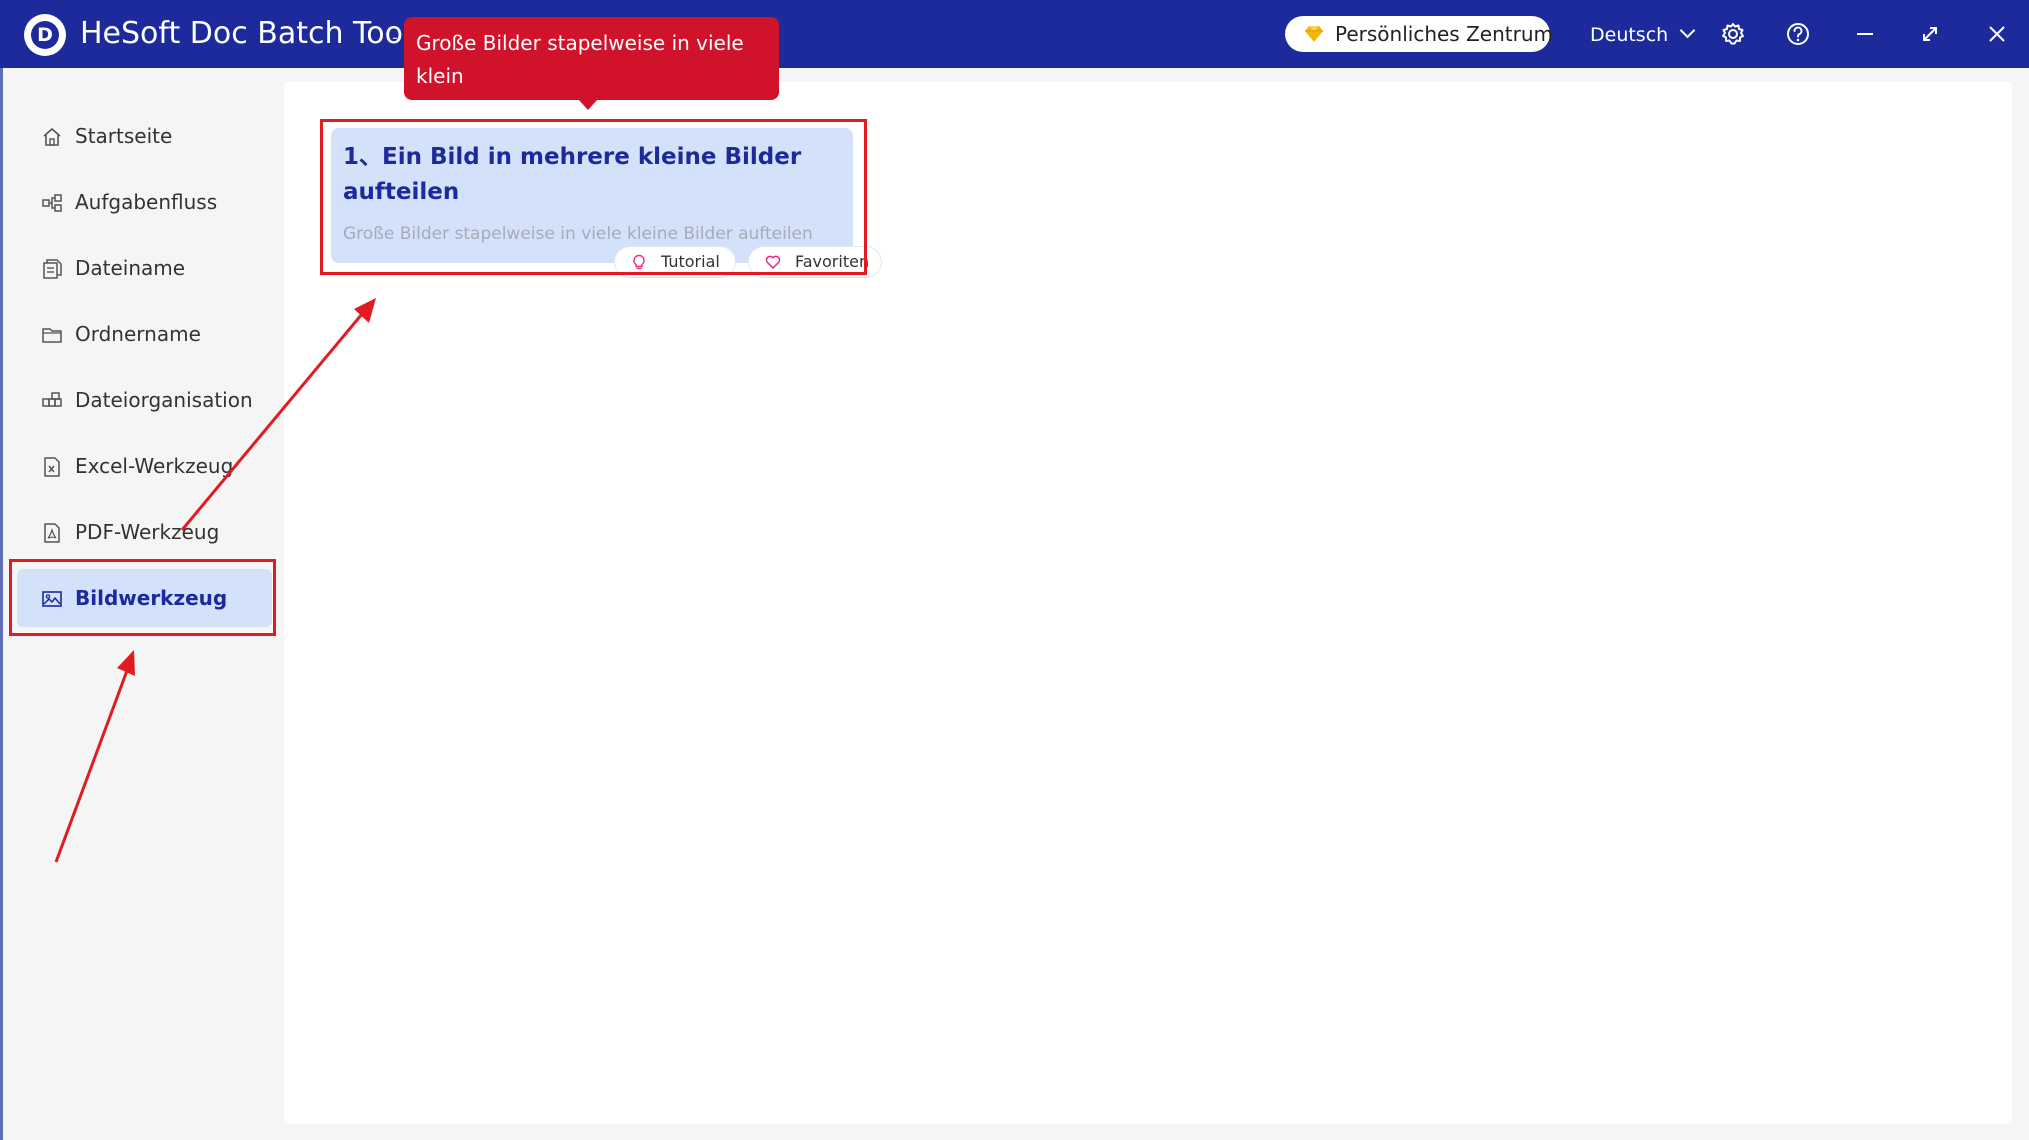 Image resolution: width=2029 pixels, height=1140 pixels. What do you see at coordinates (164, 400) in the screenshot?
I see `sidebar-item-label: Dateiorganisation` at bounding box center [164, 400].